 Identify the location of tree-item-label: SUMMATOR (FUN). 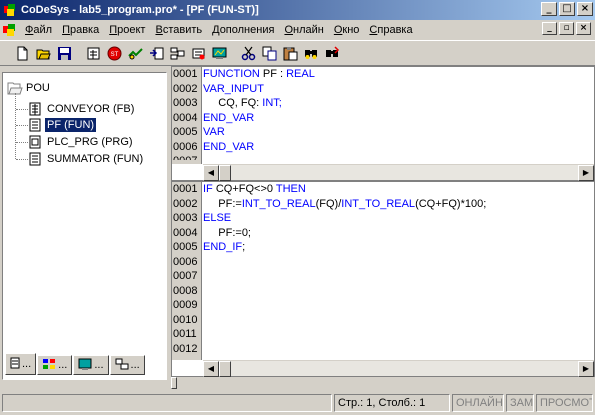
(95, 159).